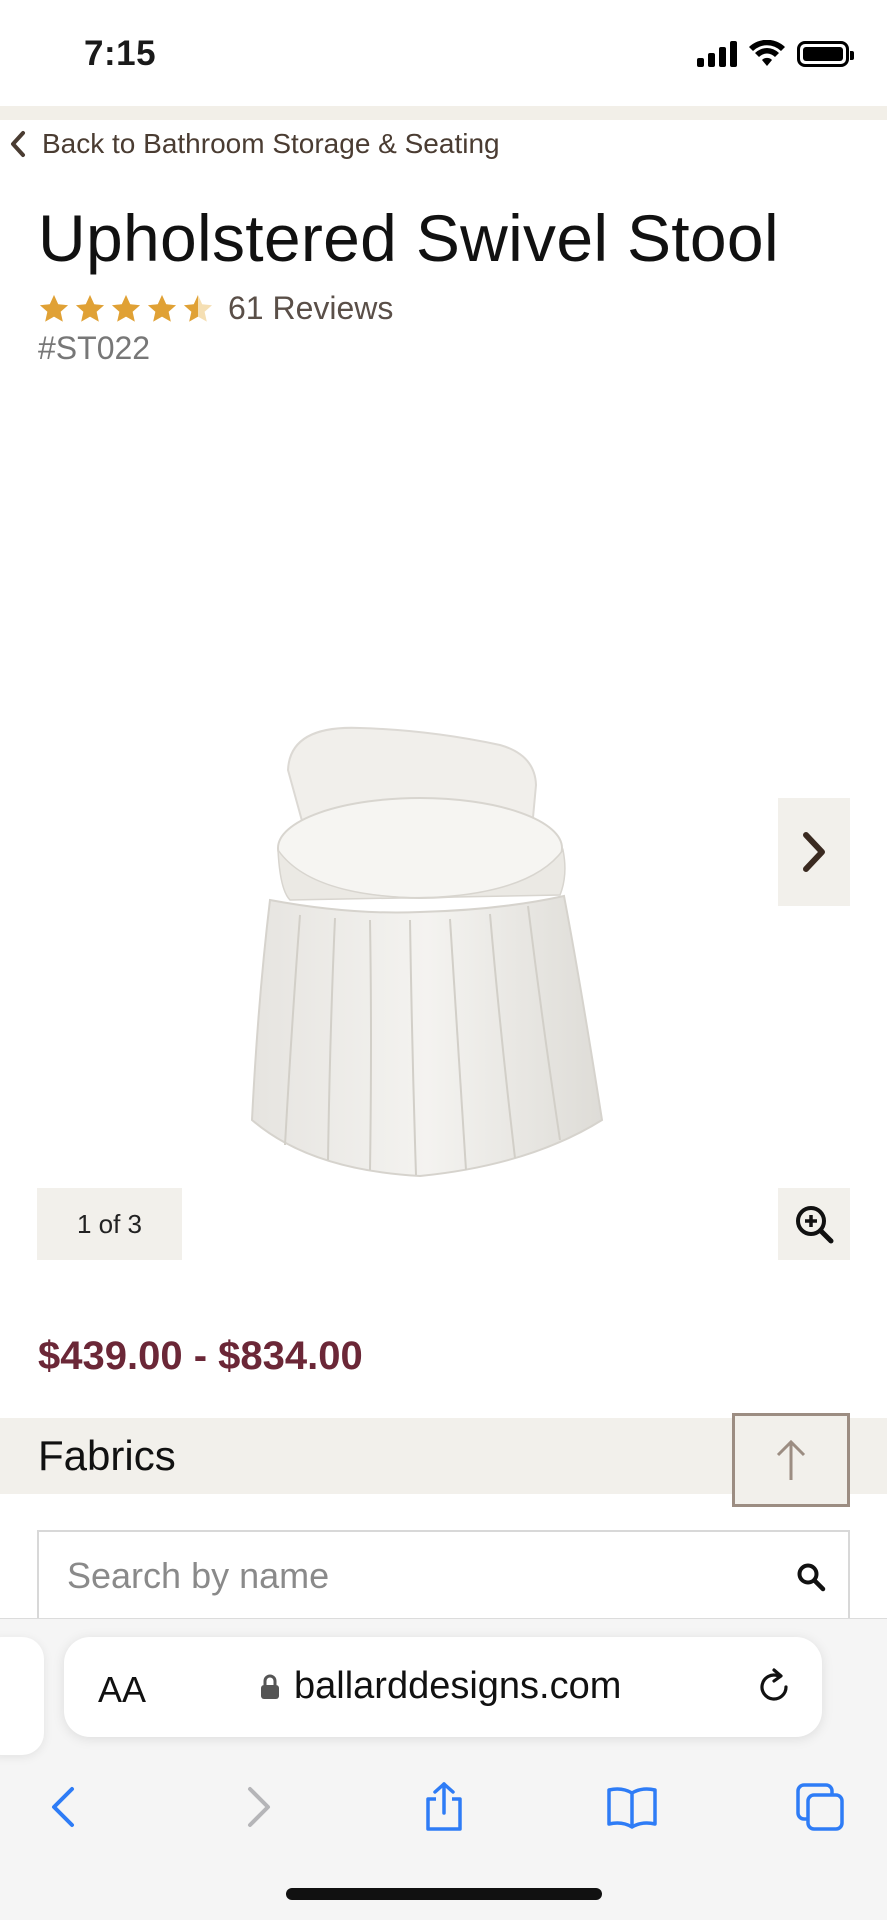  What do you see at coordinates (811, 1577) in the screenshot?
I see `search-icon` at bounding box center [811, 1577].